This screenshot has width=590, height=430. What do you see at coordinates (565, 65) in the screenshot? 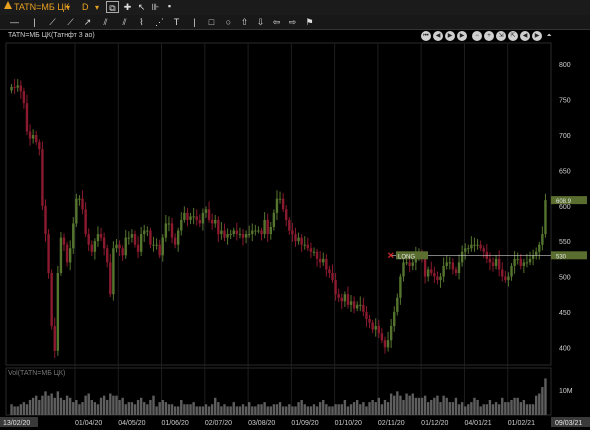
I see `y-tick-label: 800` at bounding box center [565, 65].